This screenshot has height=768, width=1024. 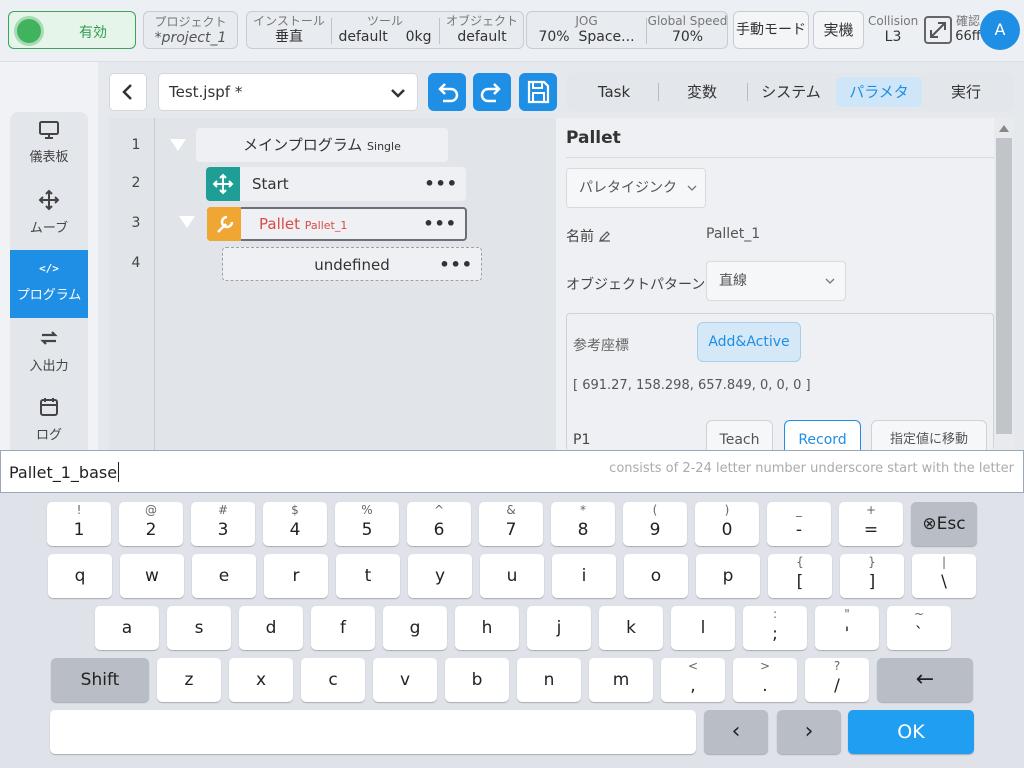 I want to click on cursor-right-key: ›, so click(x=809, y=732).